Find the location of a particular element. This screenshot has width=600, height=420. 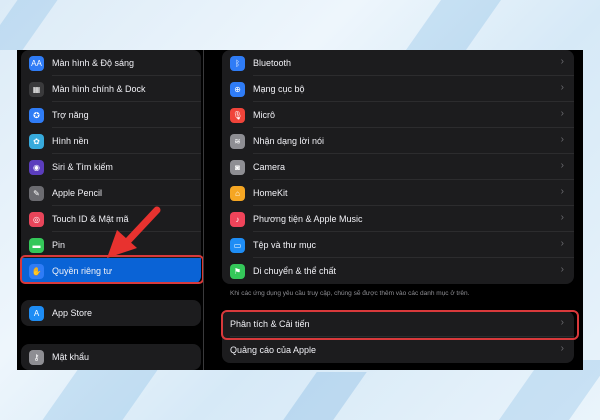

sidebar-item-man-hinh-do-sang: AA Màn hình & Độ sáng is located at coordinates (111, 63).